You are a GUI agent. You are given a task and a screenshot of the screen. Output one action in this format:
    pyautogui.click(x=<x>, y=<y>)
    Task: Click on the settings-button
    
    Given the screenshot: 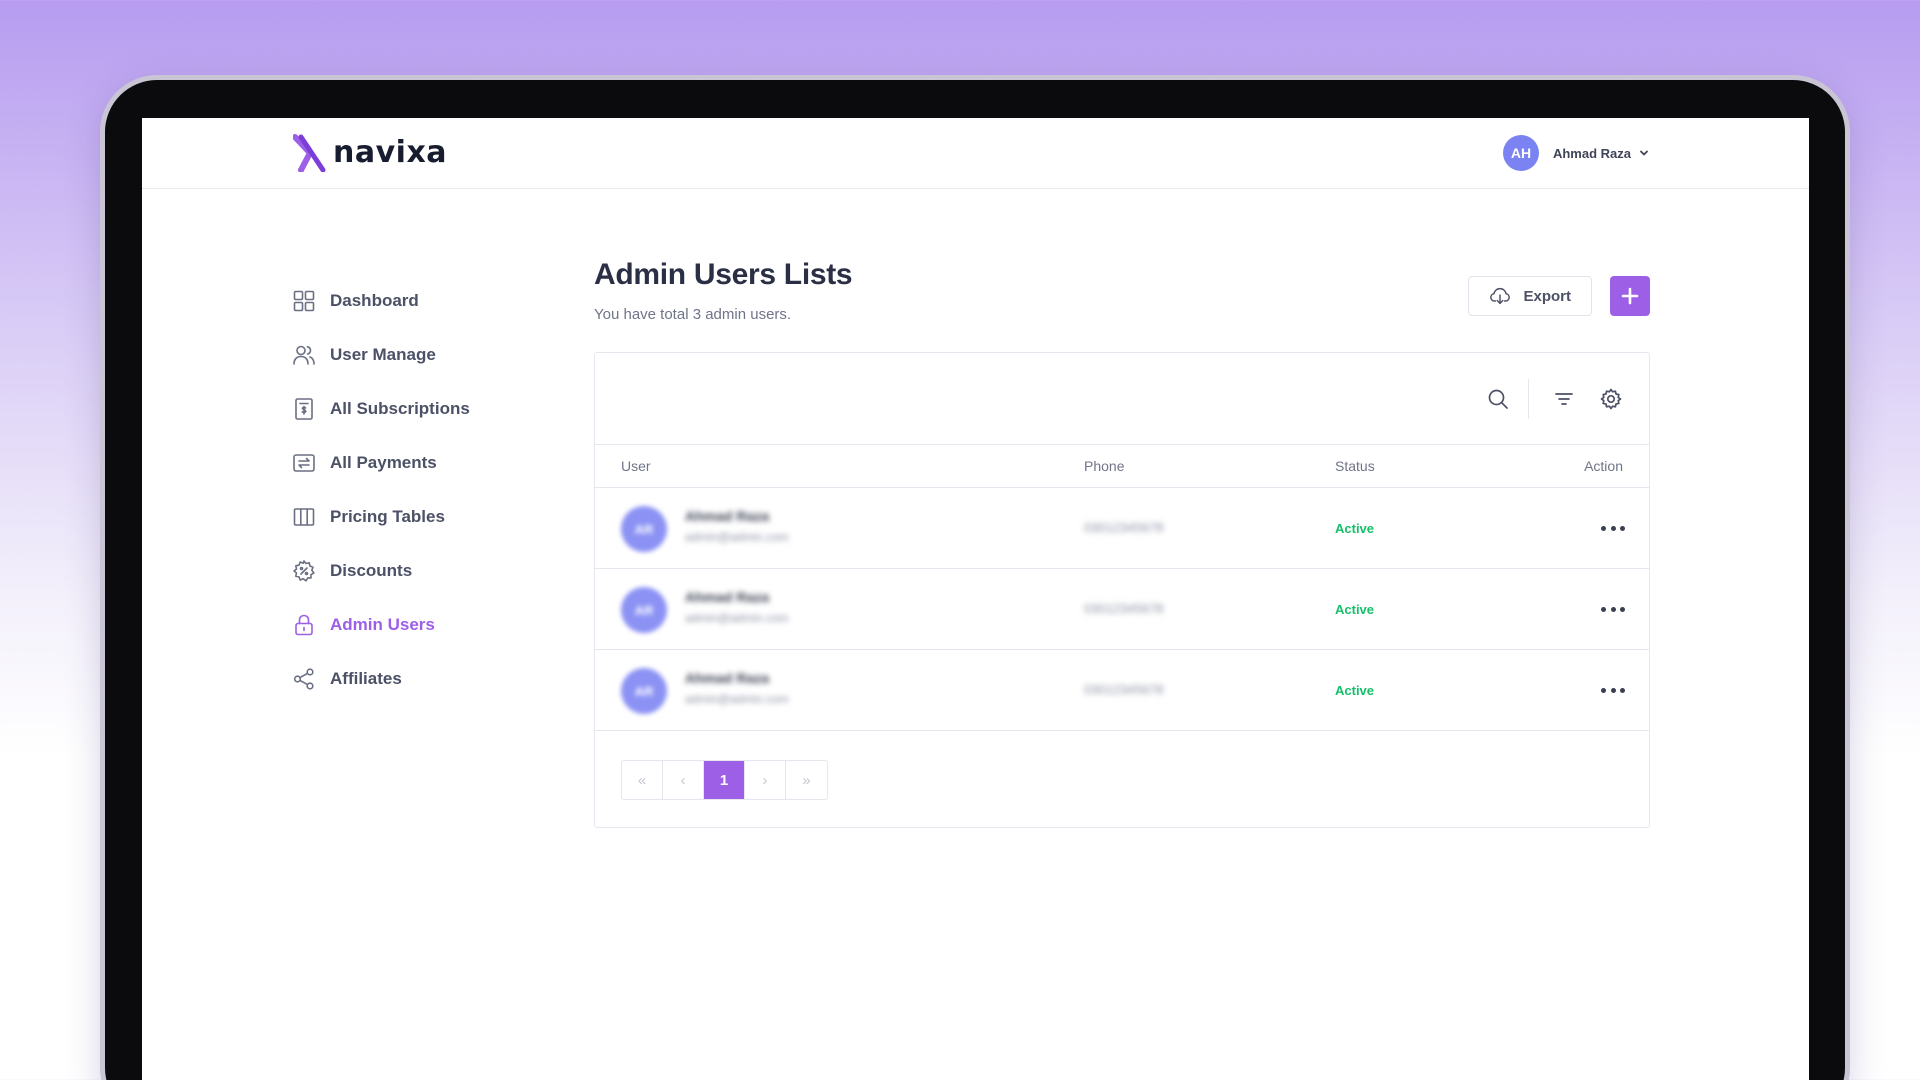 What is the action you would take?
    pyautogui.click(x=1611, y=399)
    